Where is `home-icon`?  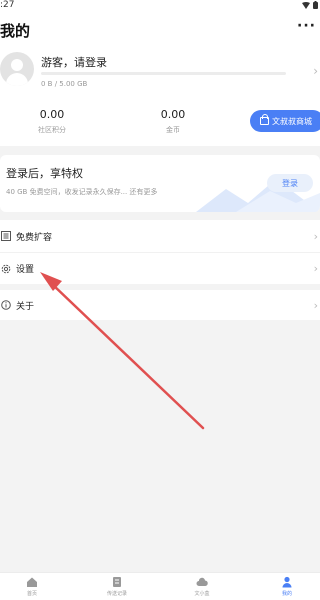 home-icon is located at coordinates (32, 582).